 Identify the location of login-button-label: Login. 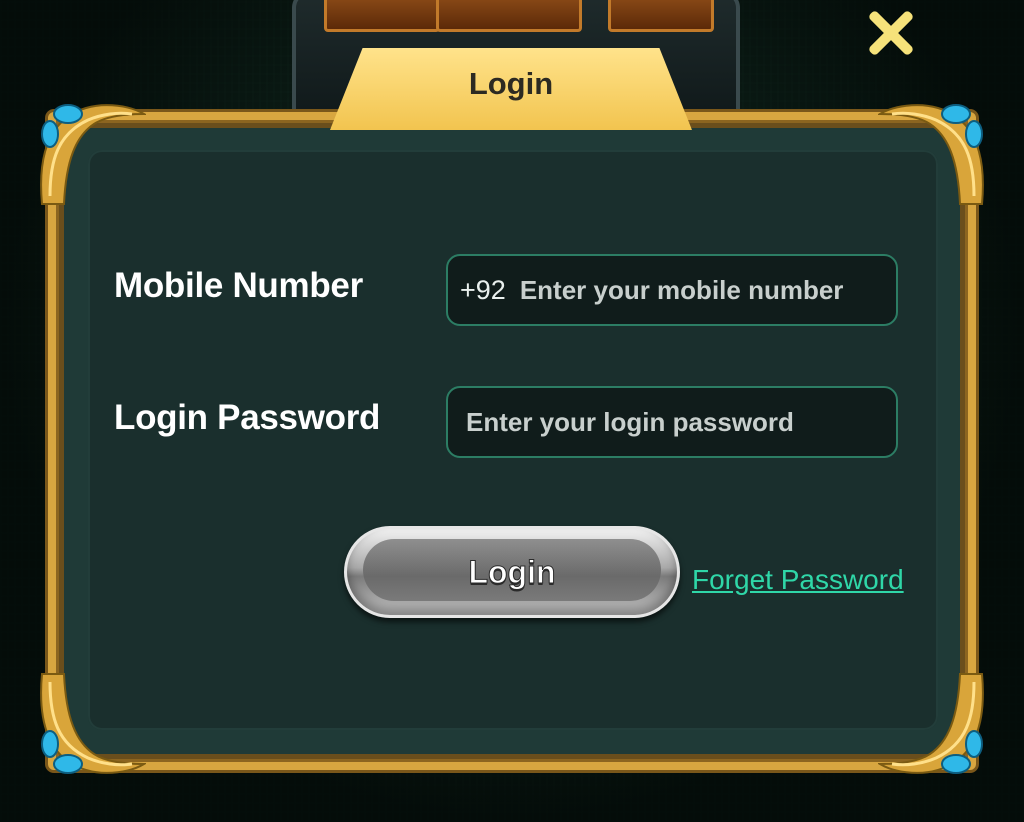
(512, 571).